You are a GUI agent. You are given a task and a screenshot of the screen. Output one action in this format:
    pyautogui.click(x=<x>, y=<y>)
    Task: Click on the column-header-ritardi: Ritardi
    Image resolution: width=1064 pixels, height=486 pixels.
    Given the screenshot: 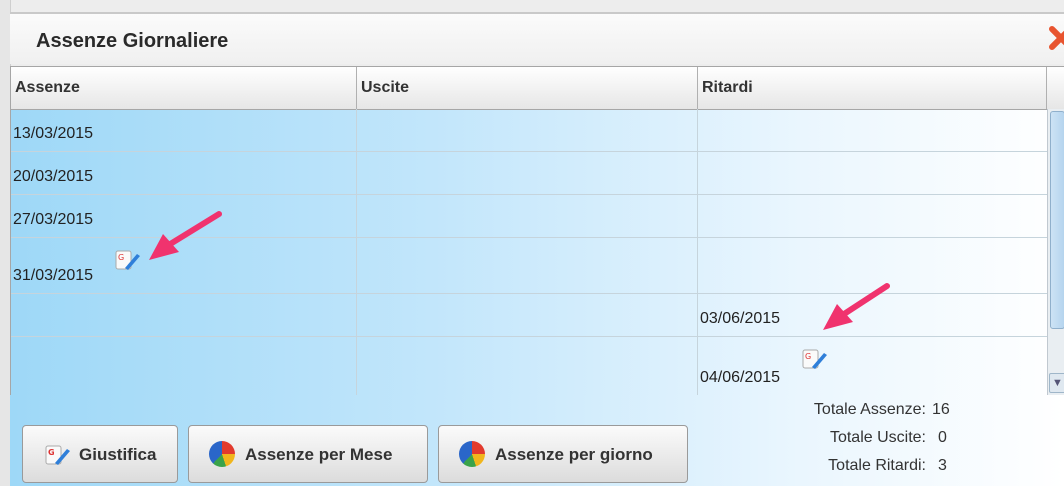 What is the action you would take?
    pyautogui.click(x=872, y=88)
    